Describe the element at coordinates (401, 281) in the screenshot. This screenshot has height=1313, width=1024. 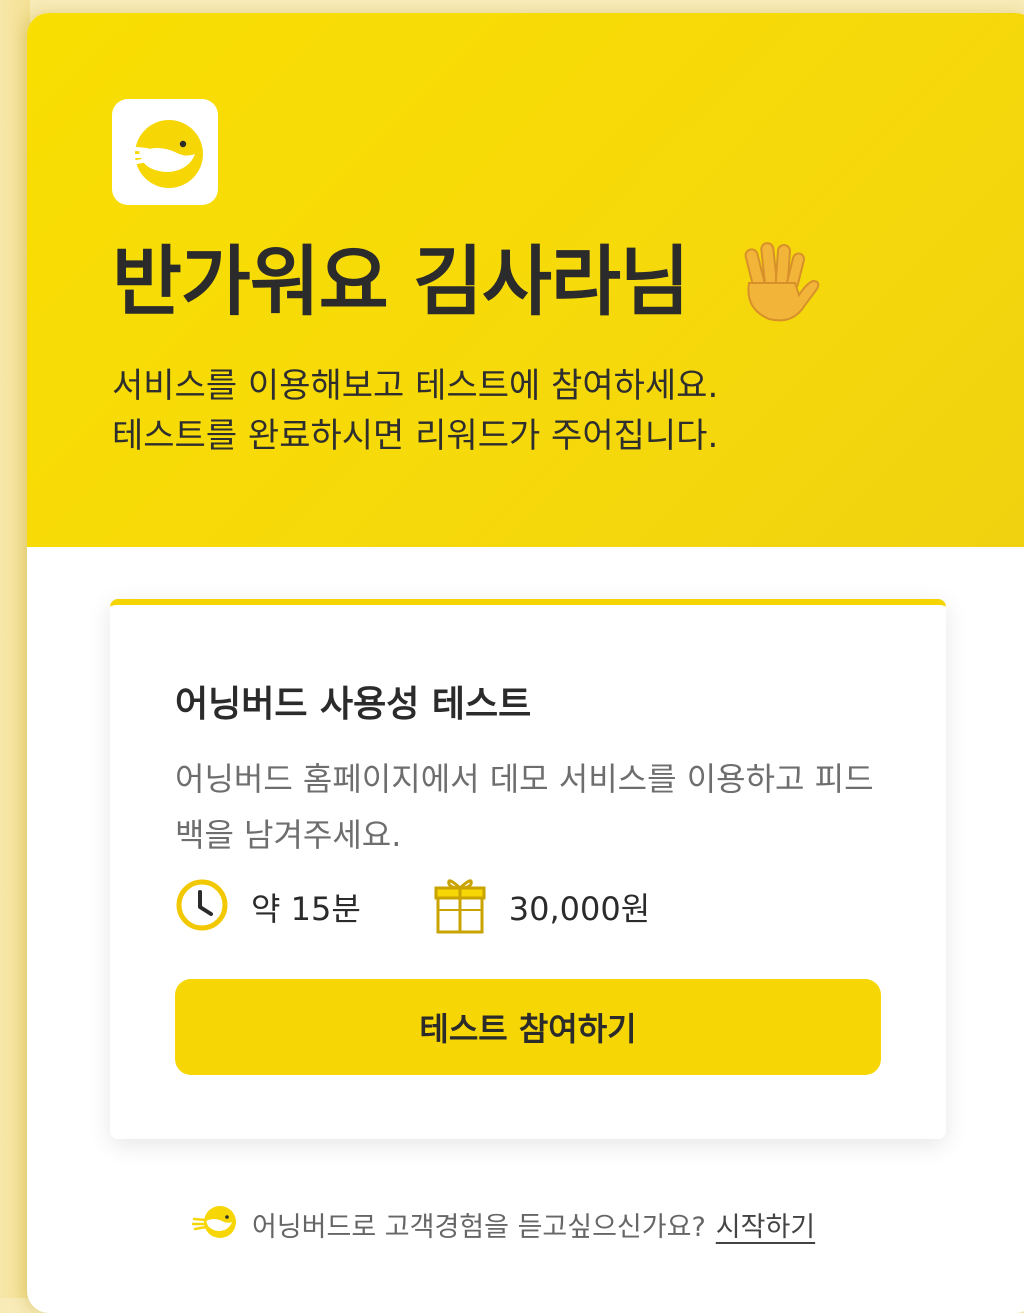
I see `greeting-title: 반가워요 김사라님` at that location.